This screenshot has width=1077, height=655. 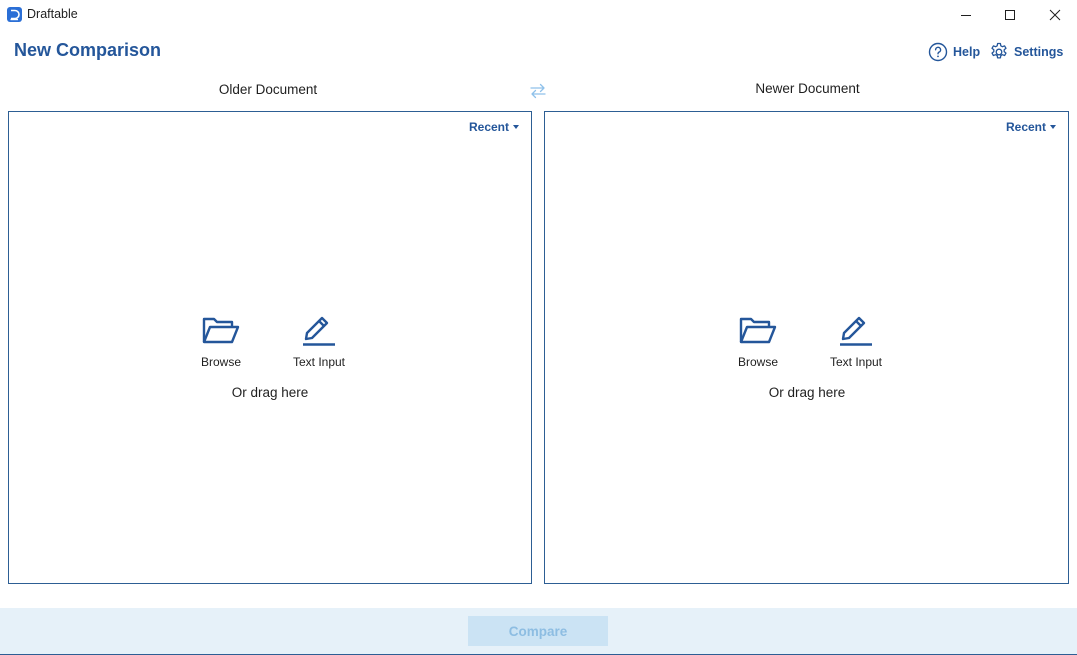 I want to click on page-title: New Comparison, so click(x=88, y=50).